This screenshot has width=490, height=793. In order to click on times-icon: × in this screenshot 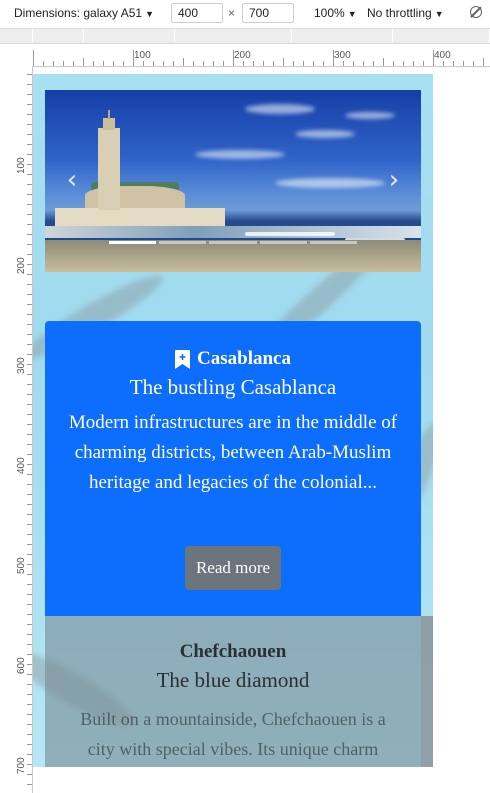, I will do `click(232, 13)`.